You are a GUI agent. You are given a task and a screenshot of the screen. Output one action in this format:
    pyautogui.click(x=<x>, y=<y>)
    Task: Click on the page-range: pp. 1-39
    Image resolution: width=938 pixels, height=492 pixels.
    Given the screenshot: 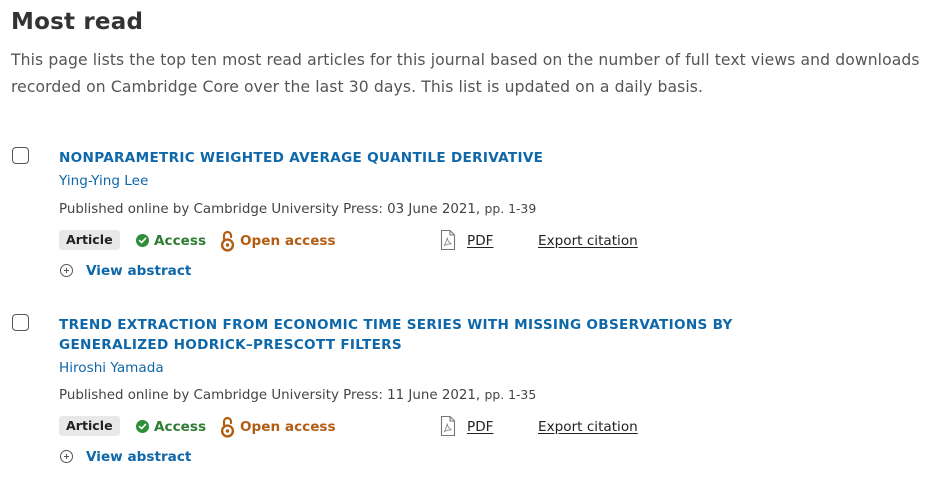 What is the action you would take?
    pyautogui.click(x=510, y=208)
    